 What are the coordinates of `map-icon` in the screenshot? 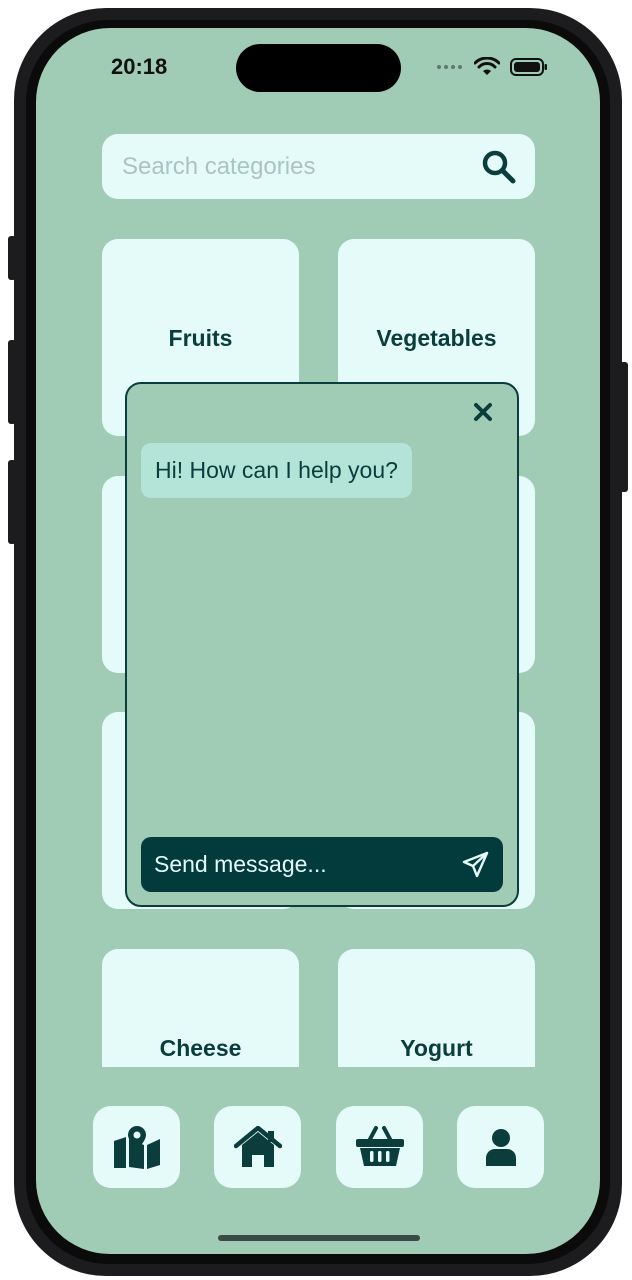 It's located at (136, 1147).